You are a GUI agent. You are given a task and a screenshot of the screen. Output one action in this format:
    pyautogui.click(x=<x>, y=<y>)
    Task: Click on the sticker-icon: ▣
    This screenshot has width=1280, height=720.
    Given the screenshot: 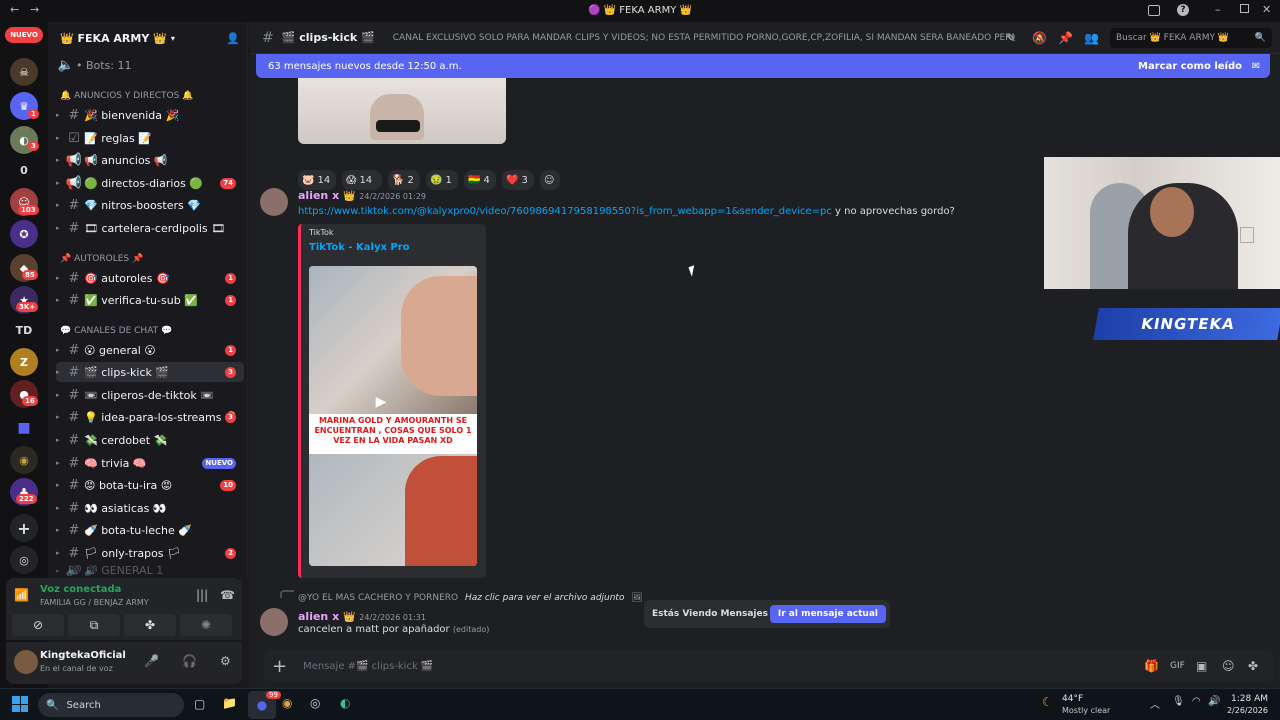 What is the action you would take?
    pyautogui.click(x=1201, y=666)
    